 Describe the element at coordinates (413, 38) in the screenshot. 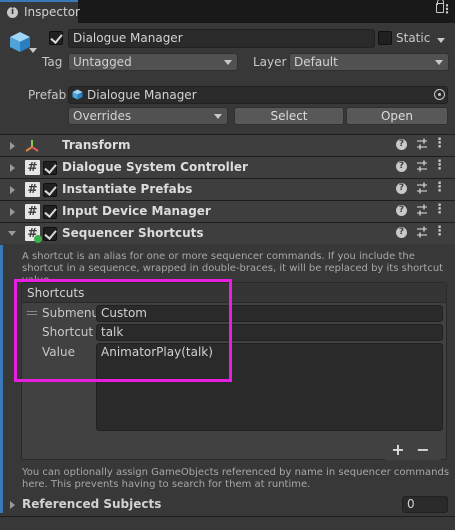

I see `static-label: Static` at that location.